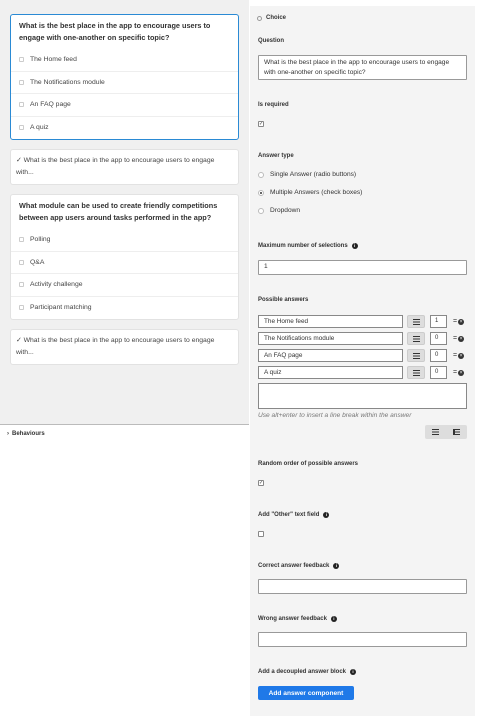 This screenshot has width=478, height=724. I want to click on question-label: Question, so click(271, 41).